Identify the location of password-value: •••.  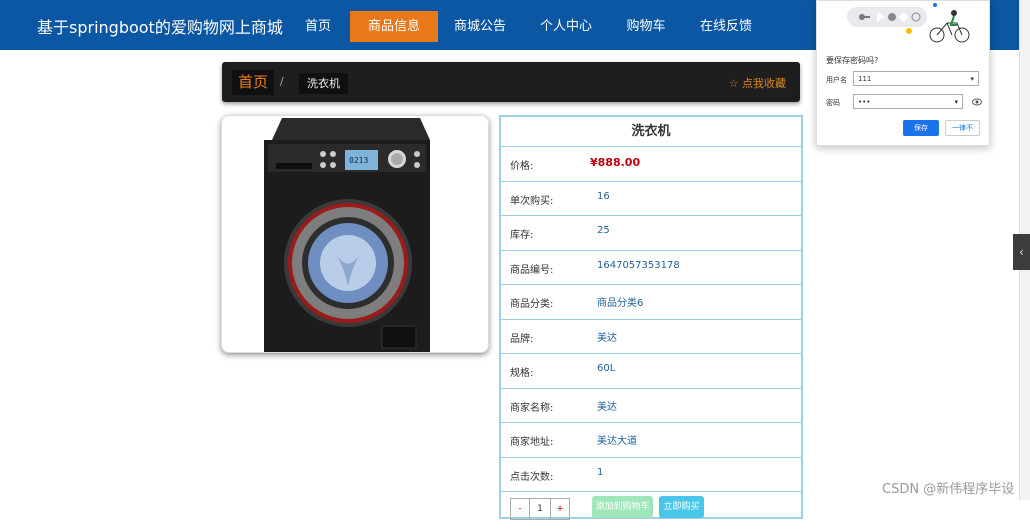
(864, 102).